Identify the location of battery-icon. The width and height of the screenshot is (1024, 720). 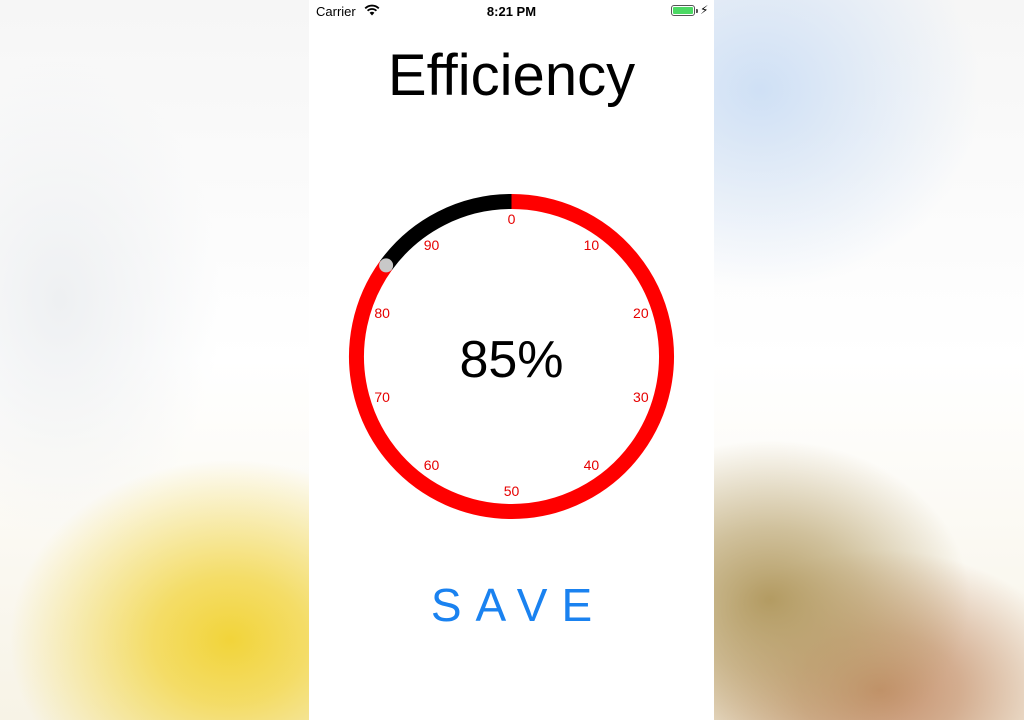
(684, 10).